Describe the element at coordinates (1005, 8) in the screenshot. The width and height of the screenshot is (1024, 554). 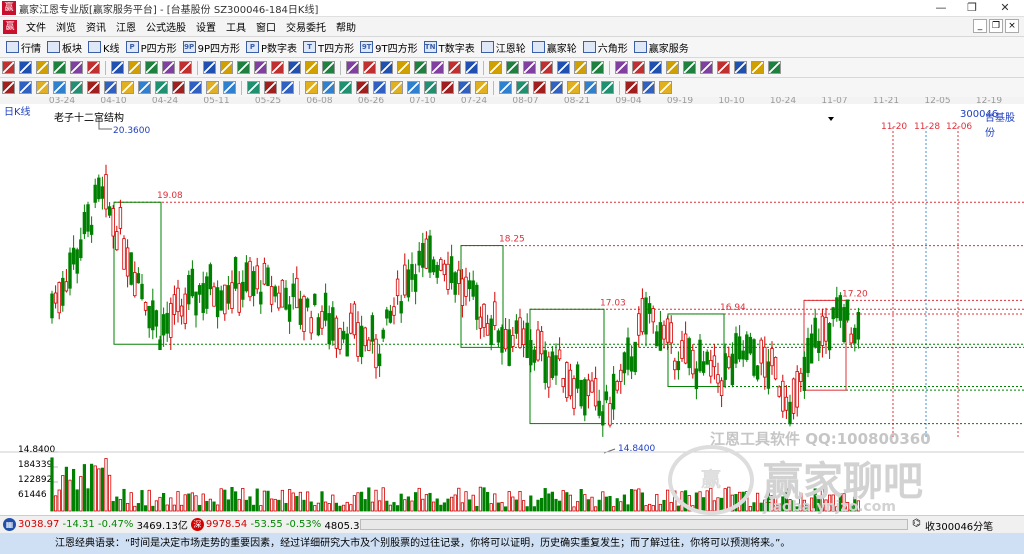
I see `close-button: ✕` at that location.